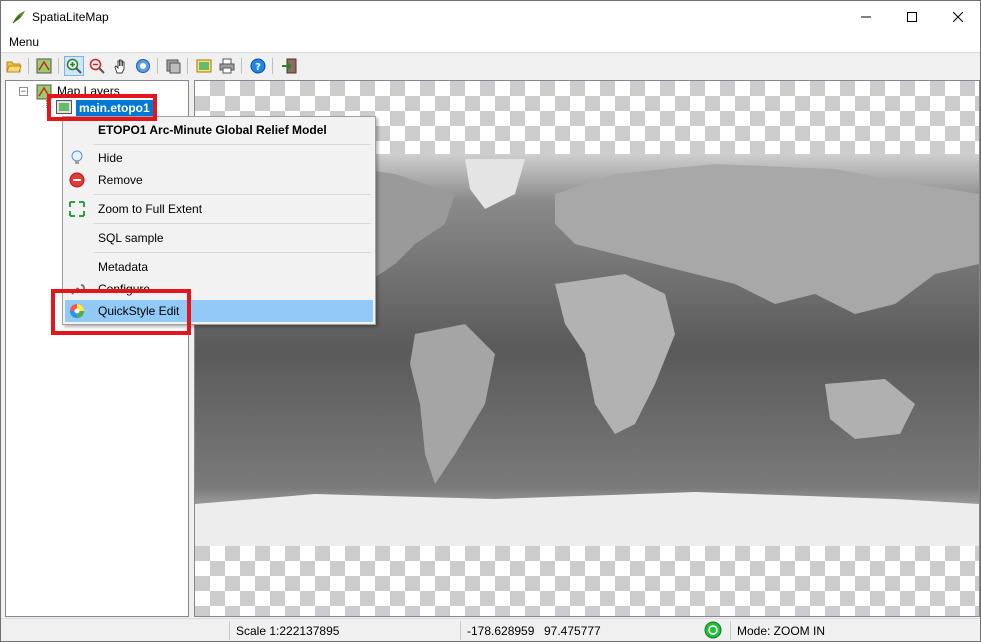 This screenshot has height=642, width=981. Describe the element at coordinates (131, 238) in the screenshot. I see `menu-item-sql-sample-label: SQL sample` at that location.